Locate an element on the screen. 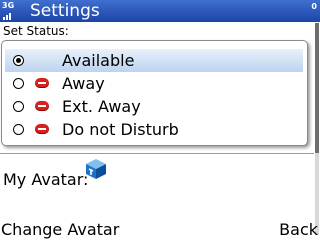  change-avatar-softkey: Change Avatar is located at coordinates (60, 230).